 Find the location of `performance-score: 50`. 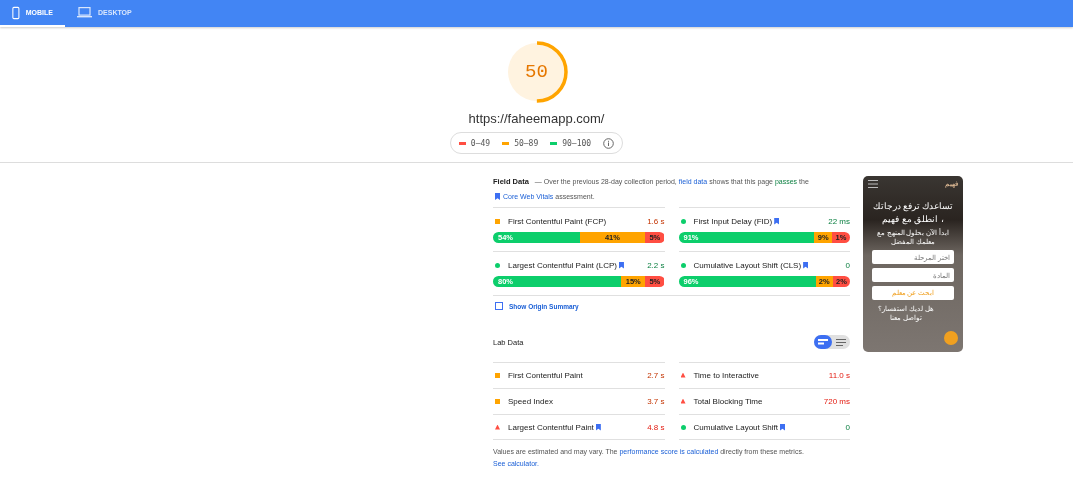

performance-score: 50 is located at coordinates (536, 72).